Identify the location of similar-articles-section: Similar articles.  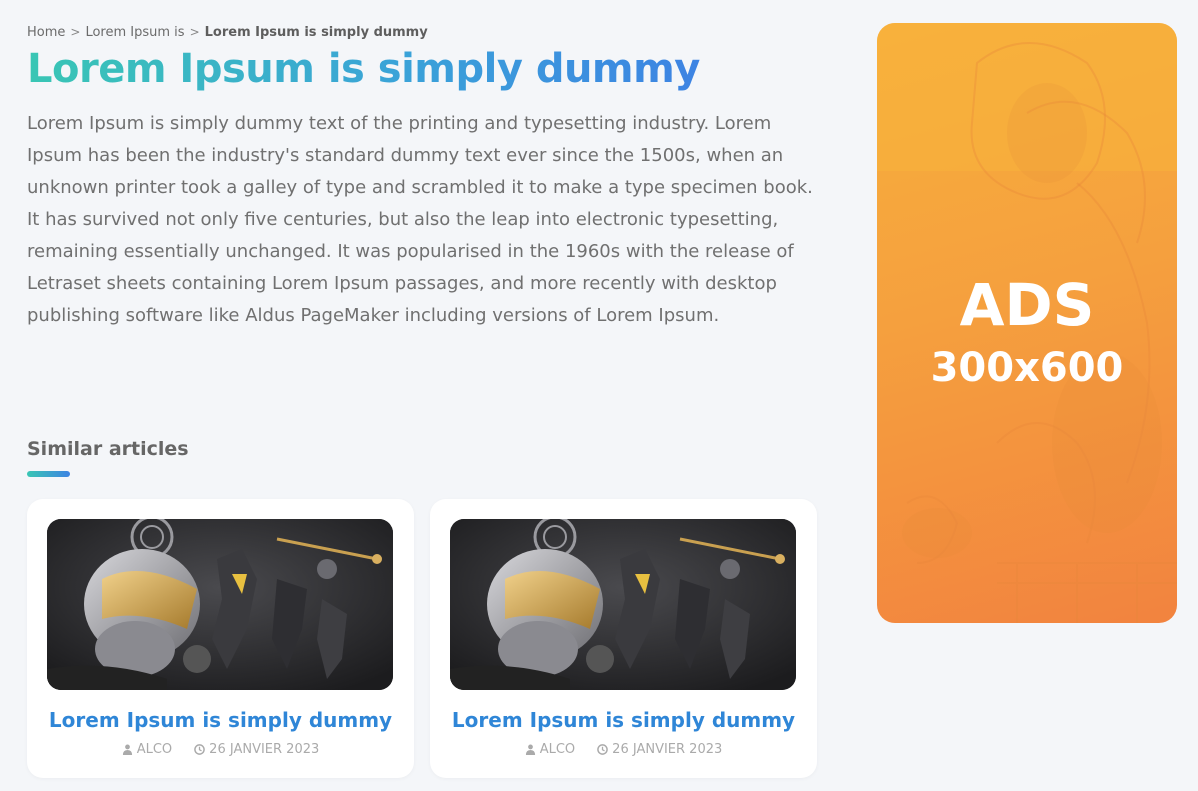
(108, 457).